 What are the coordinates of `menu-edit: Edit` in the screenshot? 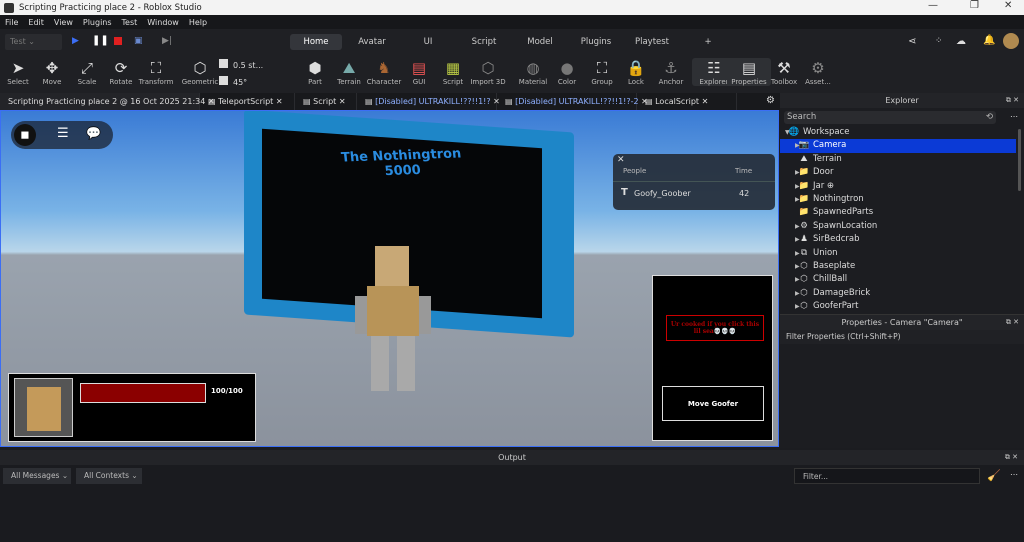 It's located at (36, 22).